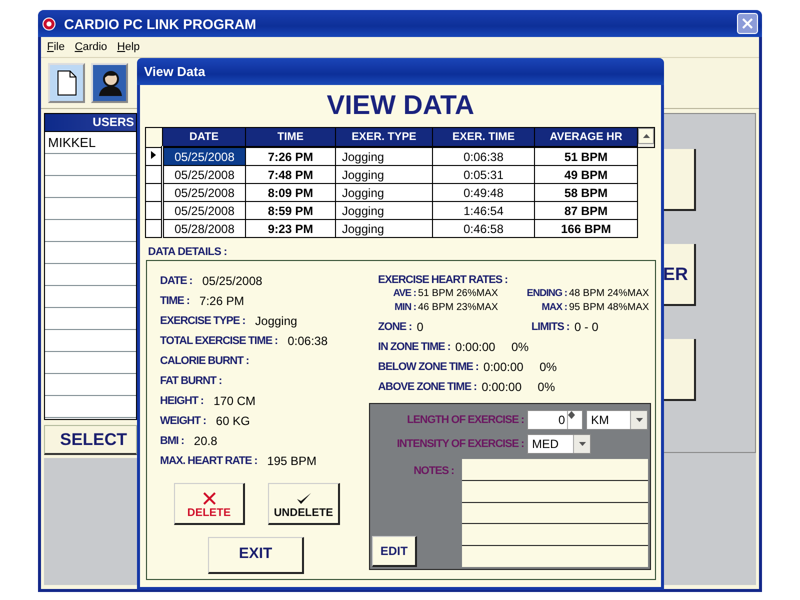 Image resolution: width=800 pixels, height=600 pixels. I want to click on table-cell: 166 BPM, so click(586, 229).